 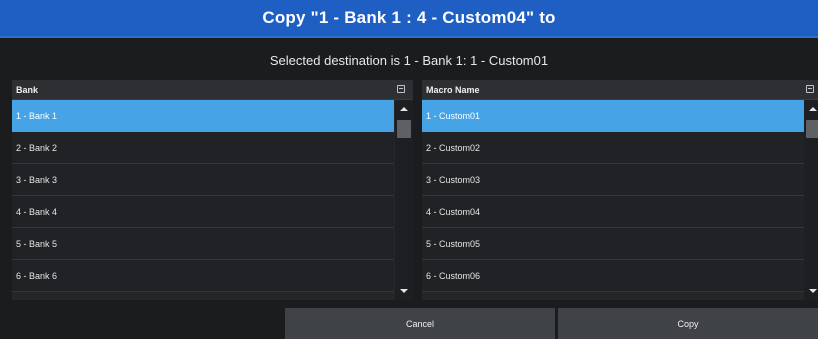 I want to click on macro-list-item: 1 - Custom01, so click(x=613, y=116).